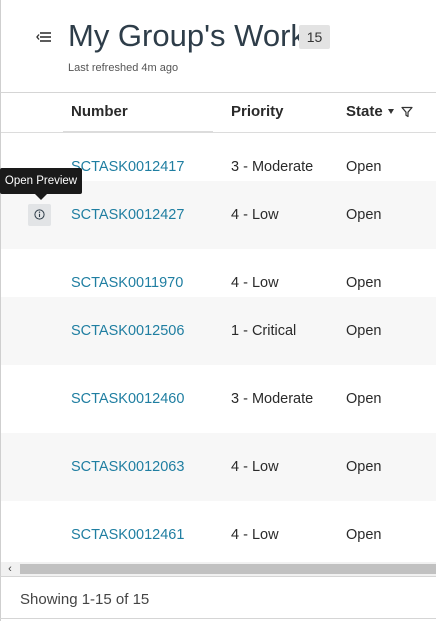  What do you see at coordinates (218, 618) in the screenshot?
I see `footer-divider` at bounding box center [218, 618].